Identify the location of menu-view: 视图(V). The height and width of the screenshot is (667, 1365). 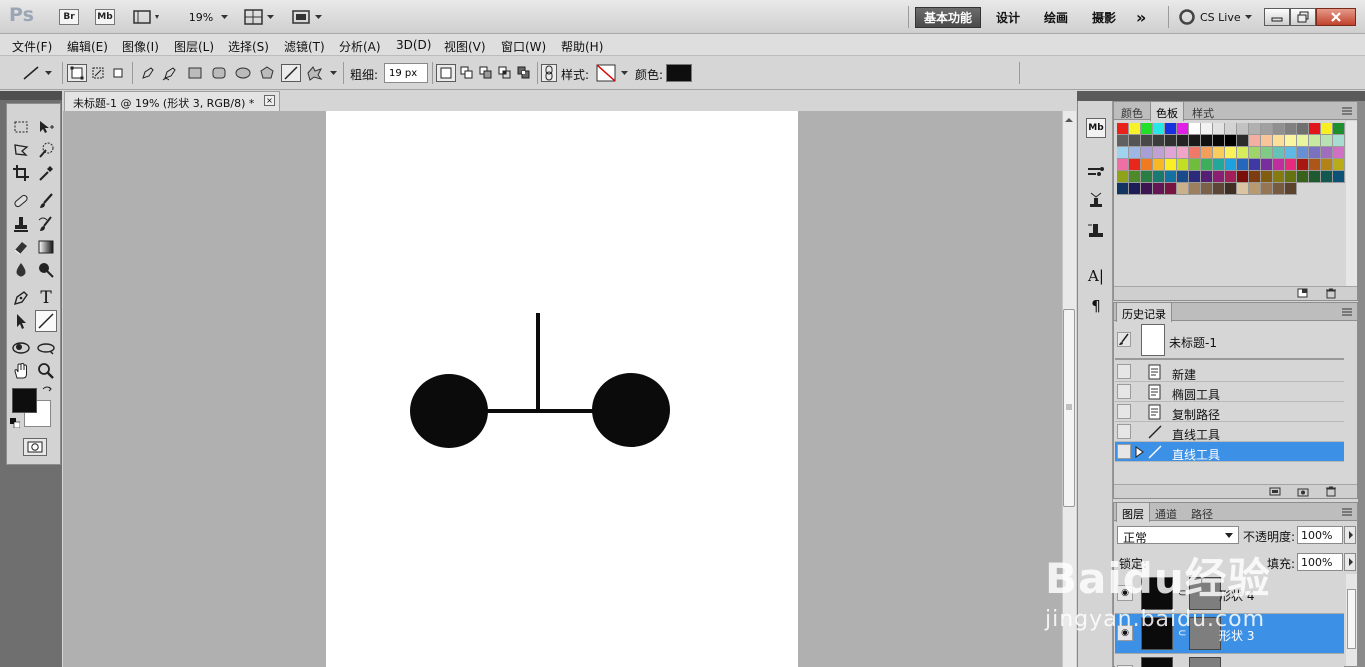
(465, 46).